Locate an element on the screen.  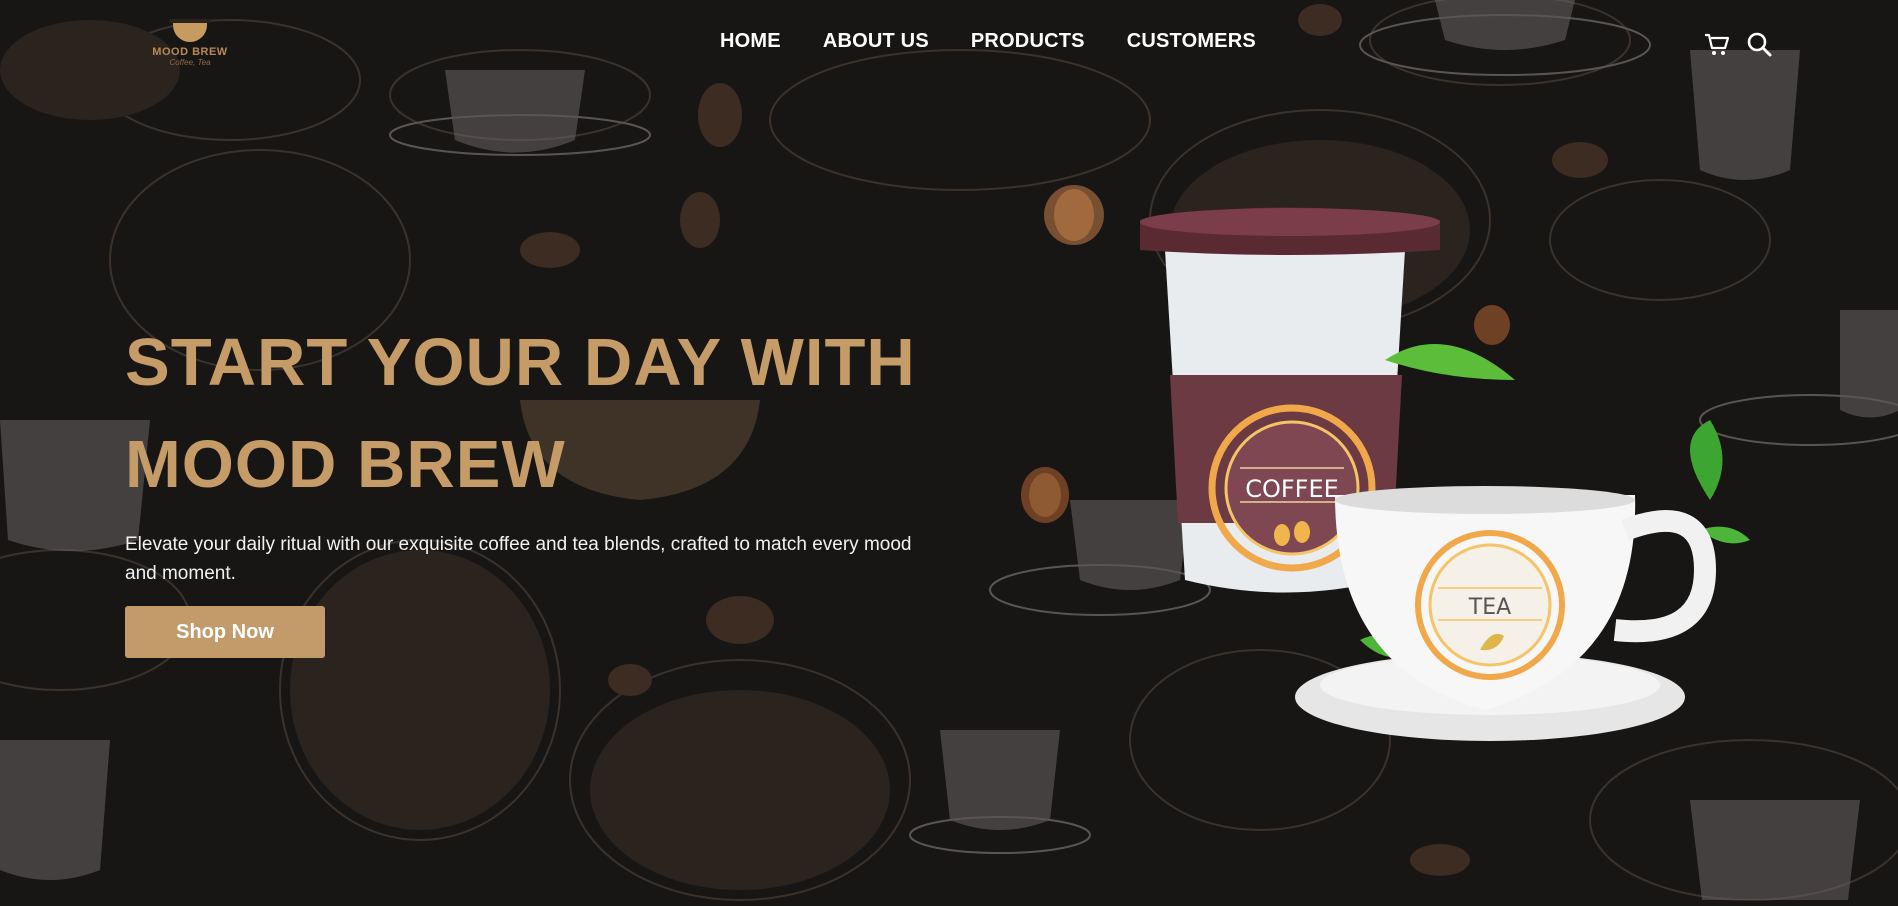
hero-title-line-1: START YOUR DAY WITH is located at coordinates (520, 362).